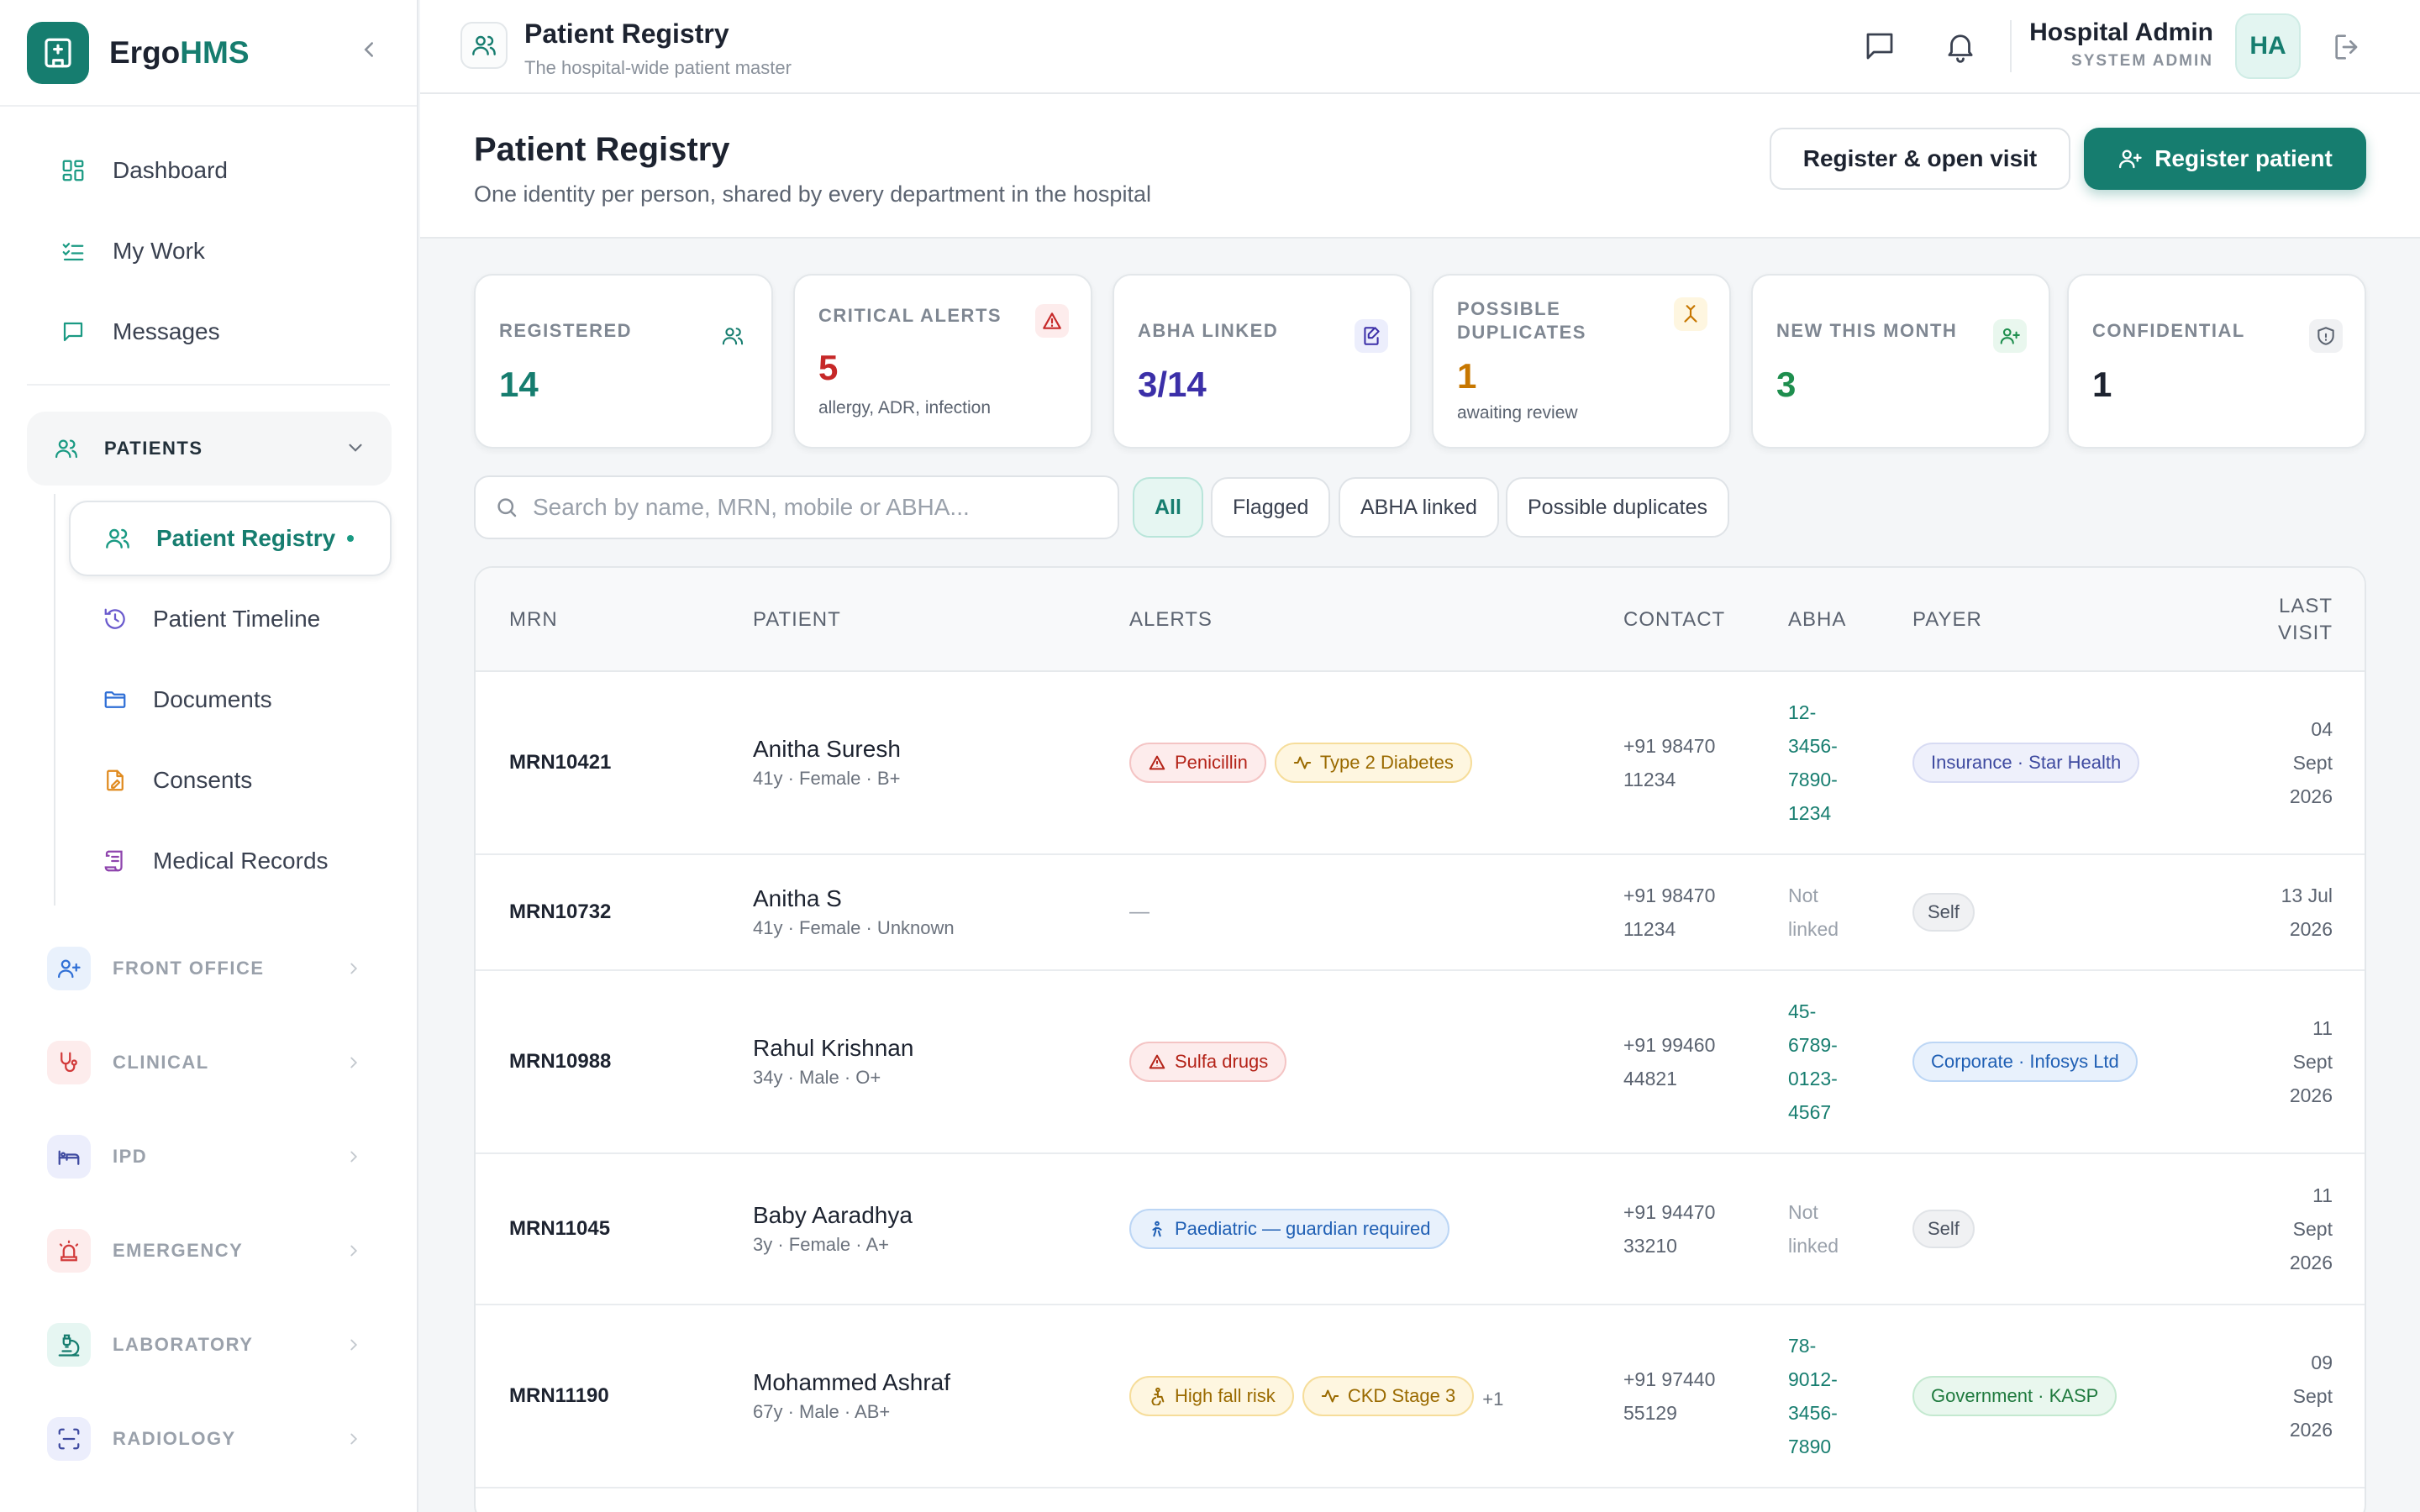  I want to click on register-open-visit-button: Register & open visit, so click(1920, 159).